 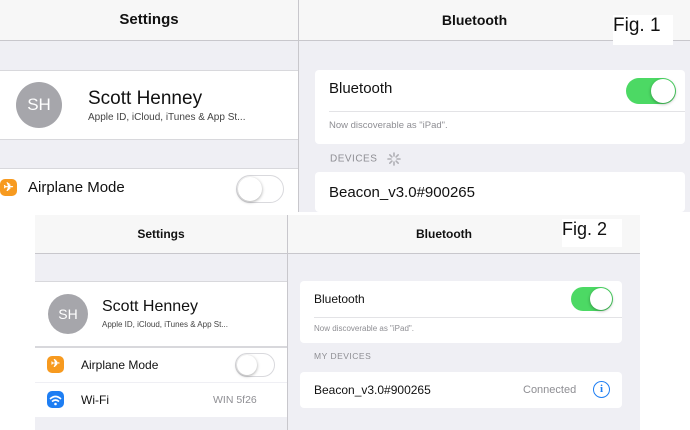 I want to click on info-icon: i, so click(x=601, y=389).